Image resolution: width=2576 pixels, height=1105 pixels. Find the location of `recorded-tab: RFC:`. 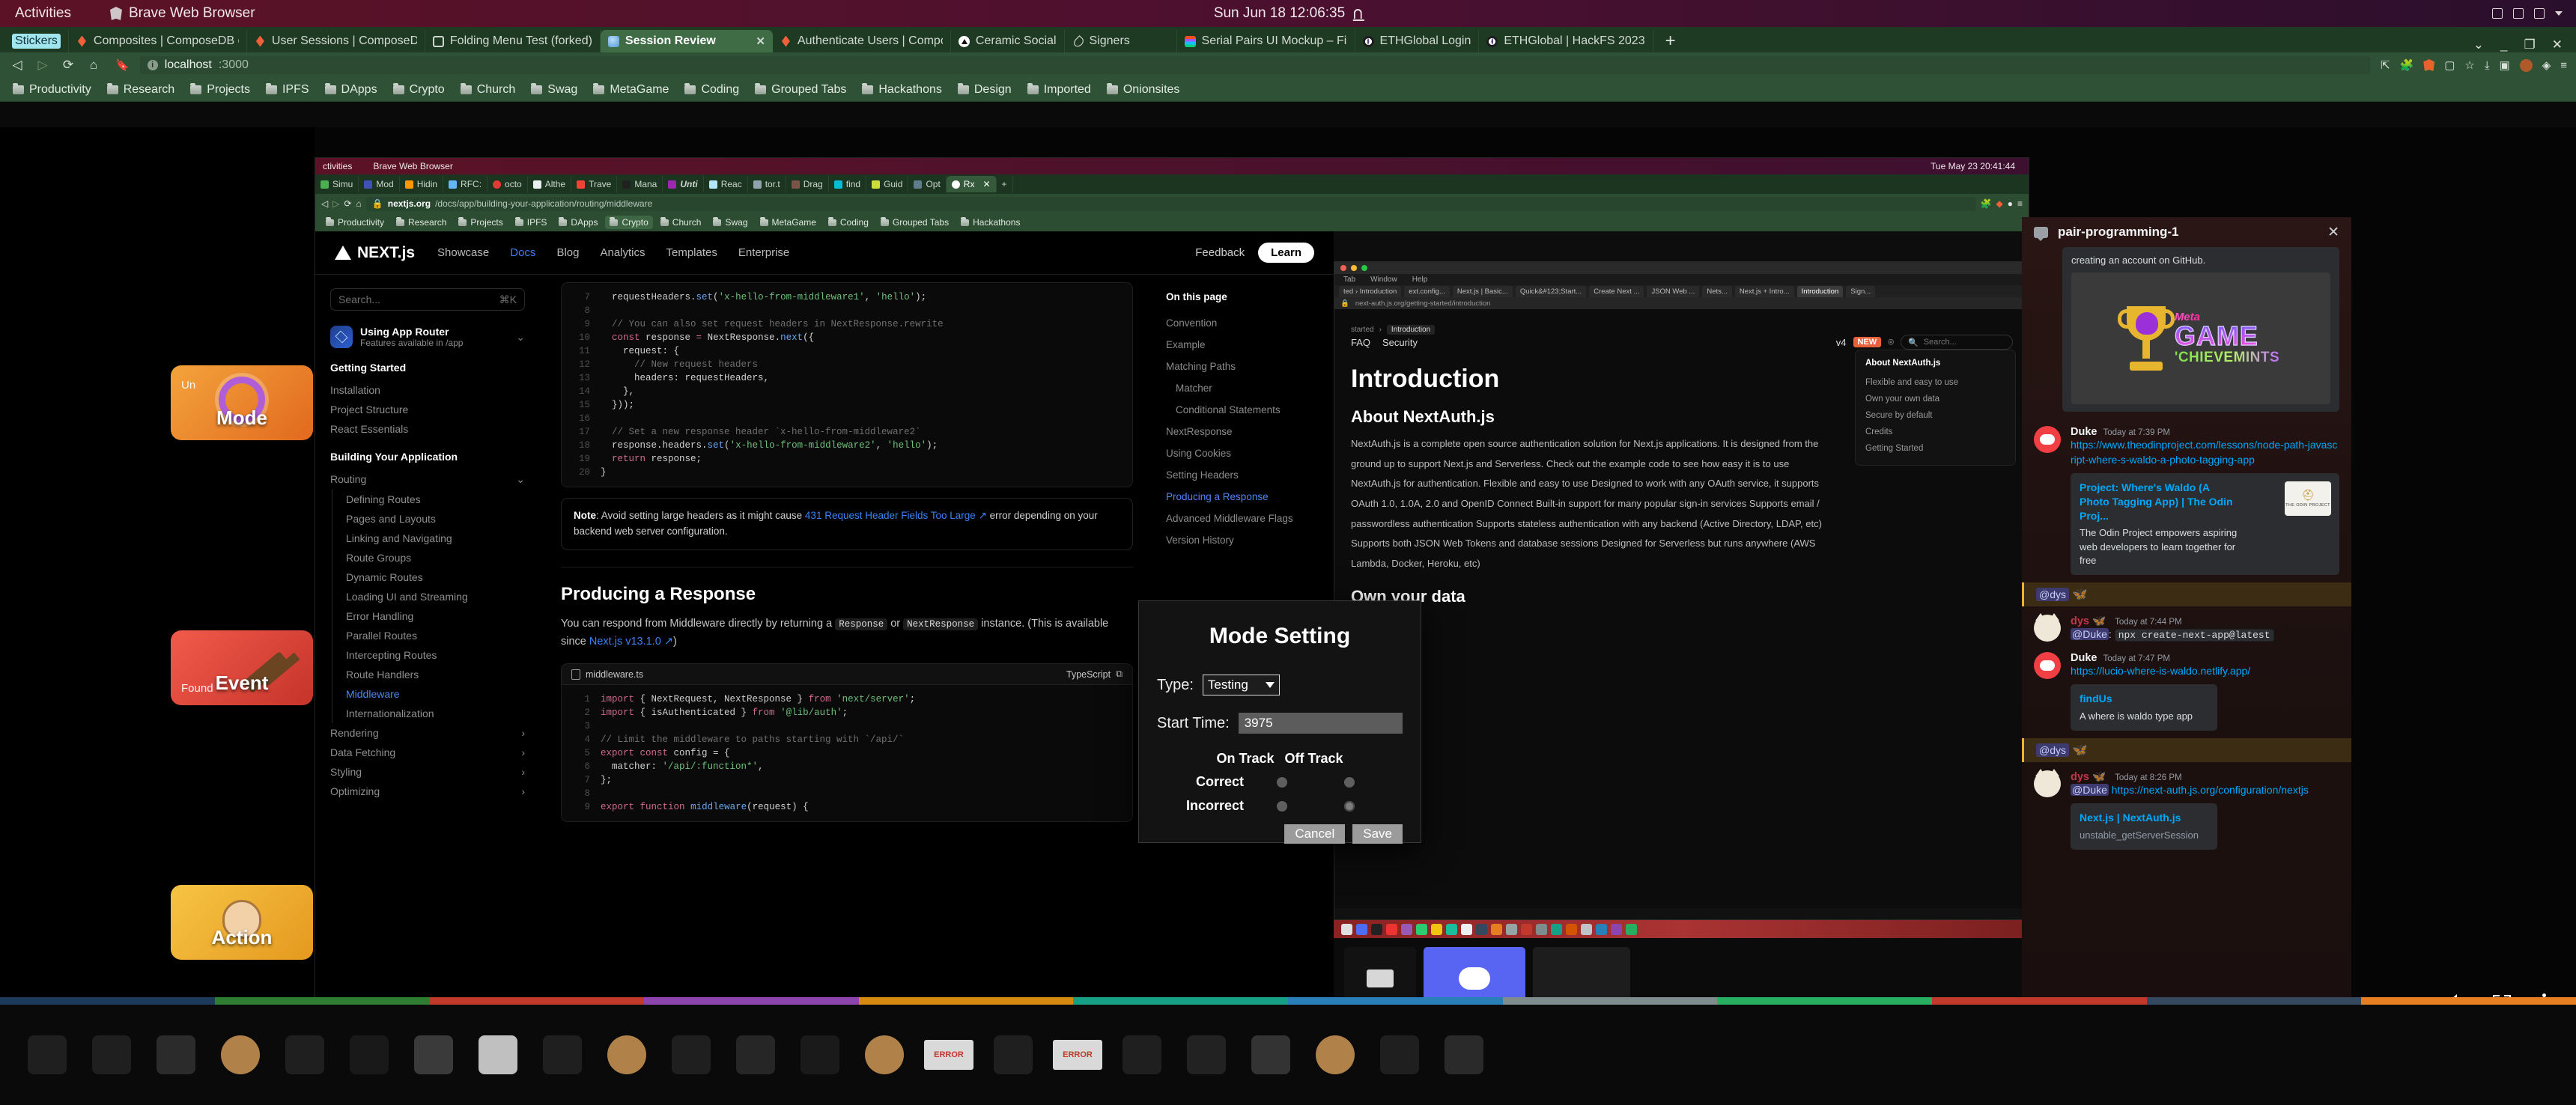

recorded-tab: RFC: is located at coordinates (465, 184).